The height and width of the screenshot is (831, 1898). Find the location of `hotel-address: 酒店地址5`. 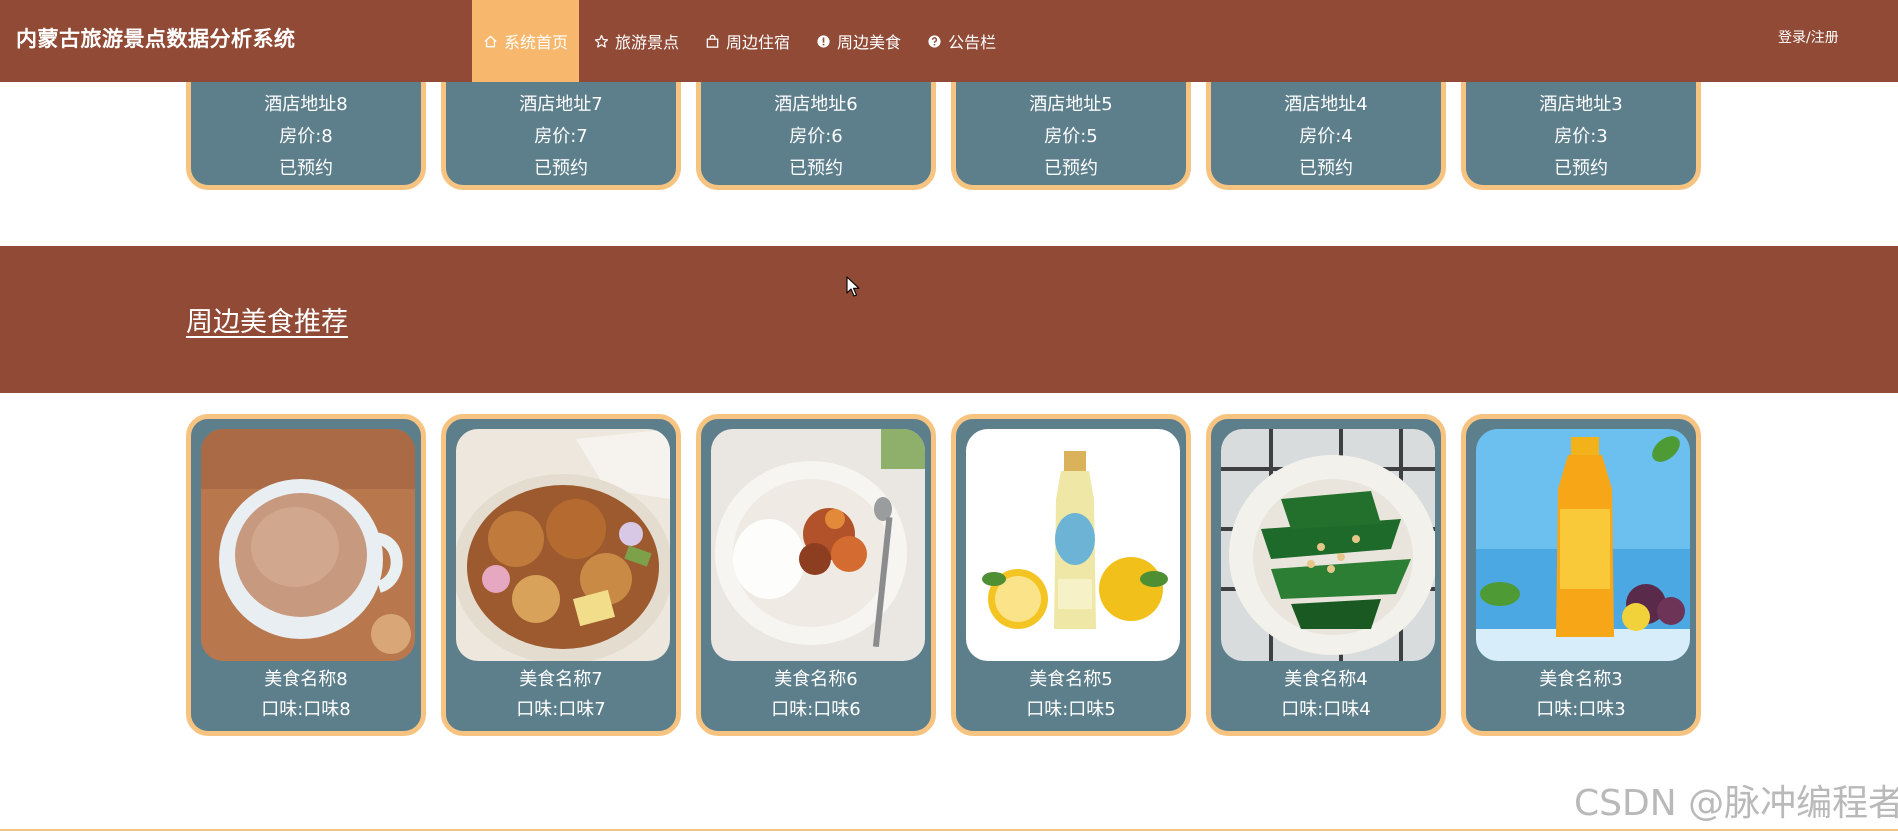

hotel-address: 酒店地址5 is located at coordinates (1071, 104).